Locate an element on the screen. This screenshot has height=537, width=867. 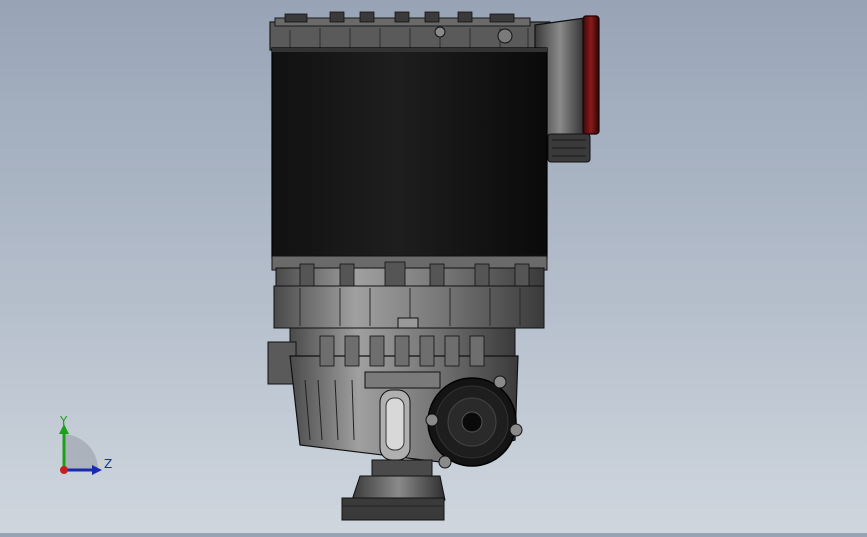
top-housing is located at coordinates (410, 31).